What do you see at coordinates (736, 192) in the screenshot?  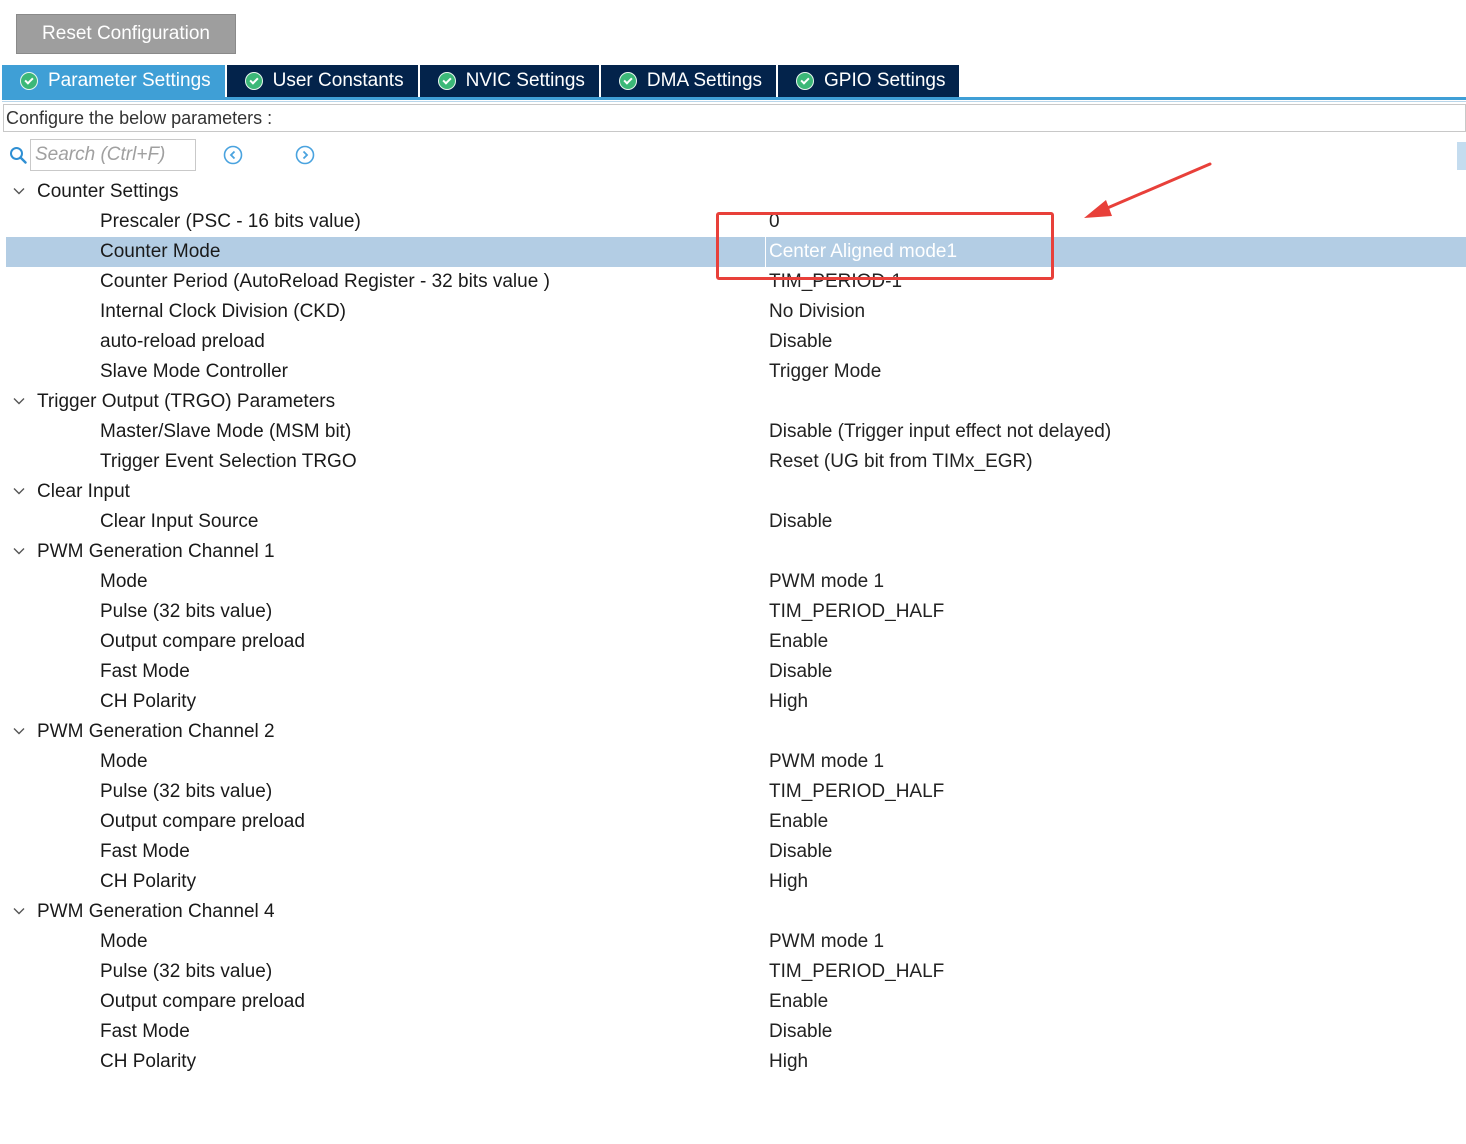 I see `group-row: Counter Settings` at bounding box center [736, 192].